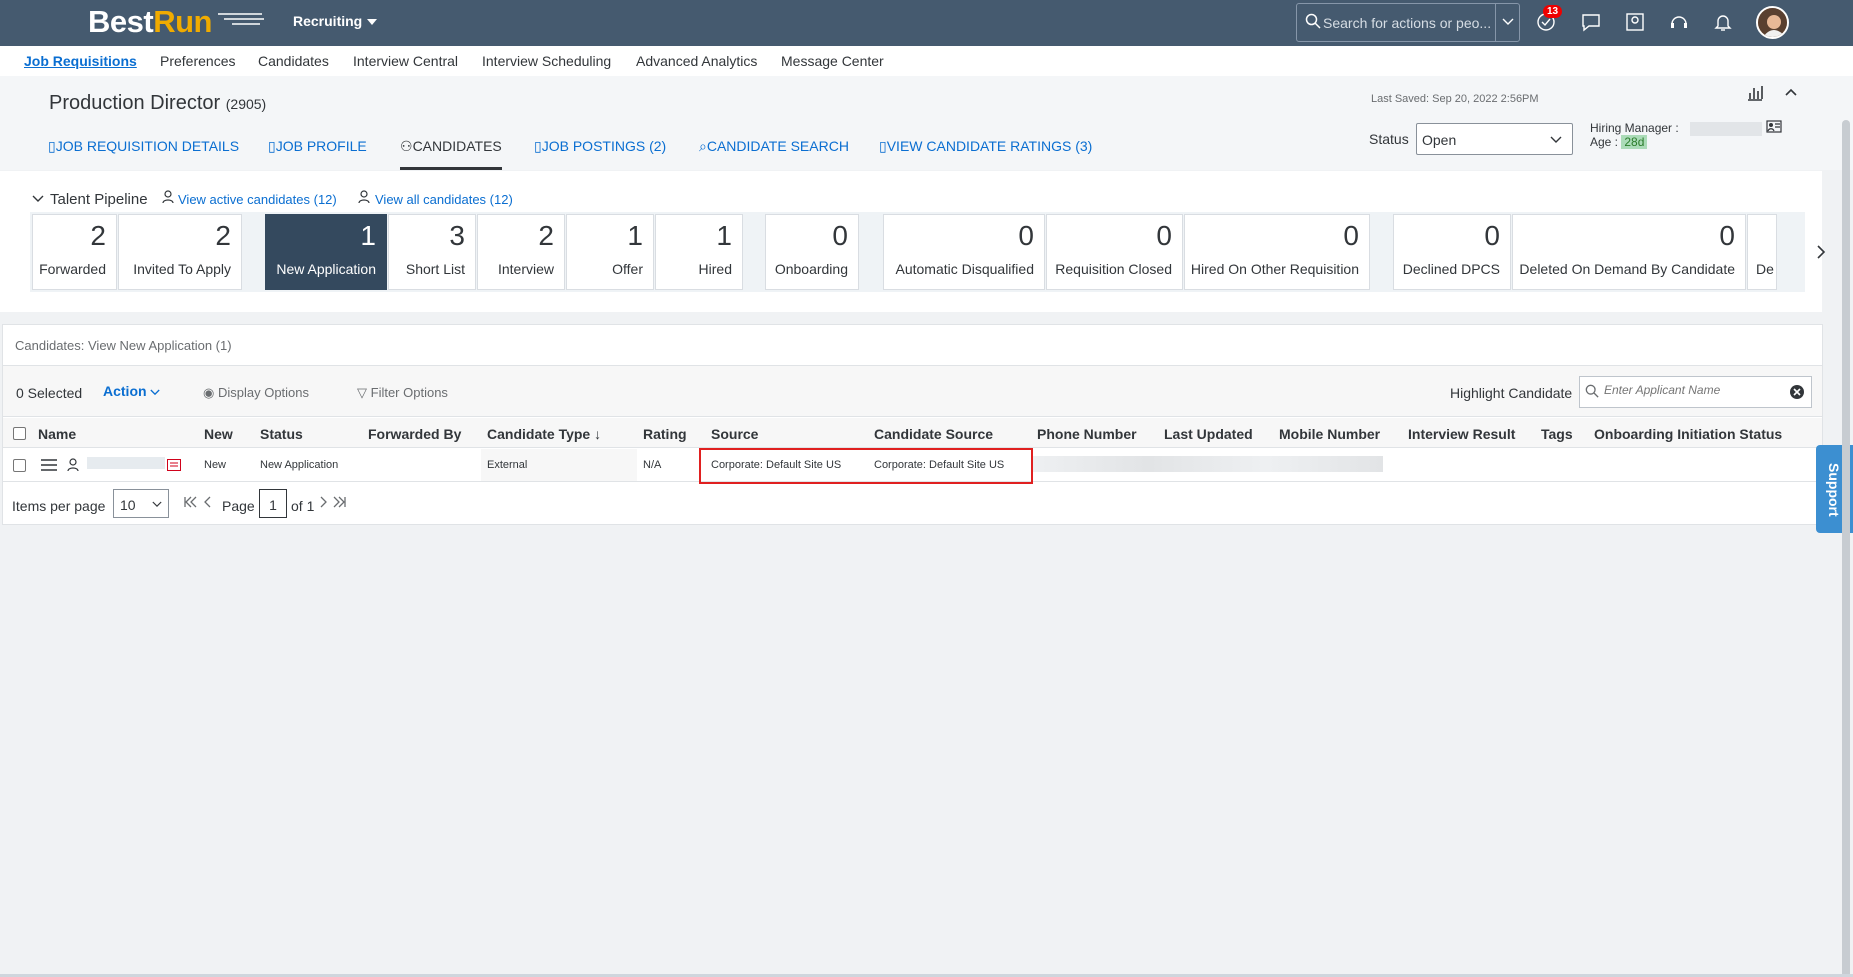  What do you see at coordinates (273, 503) in the screenshot?
I see `page-number-input: 1` at bounding box center [273, 503].